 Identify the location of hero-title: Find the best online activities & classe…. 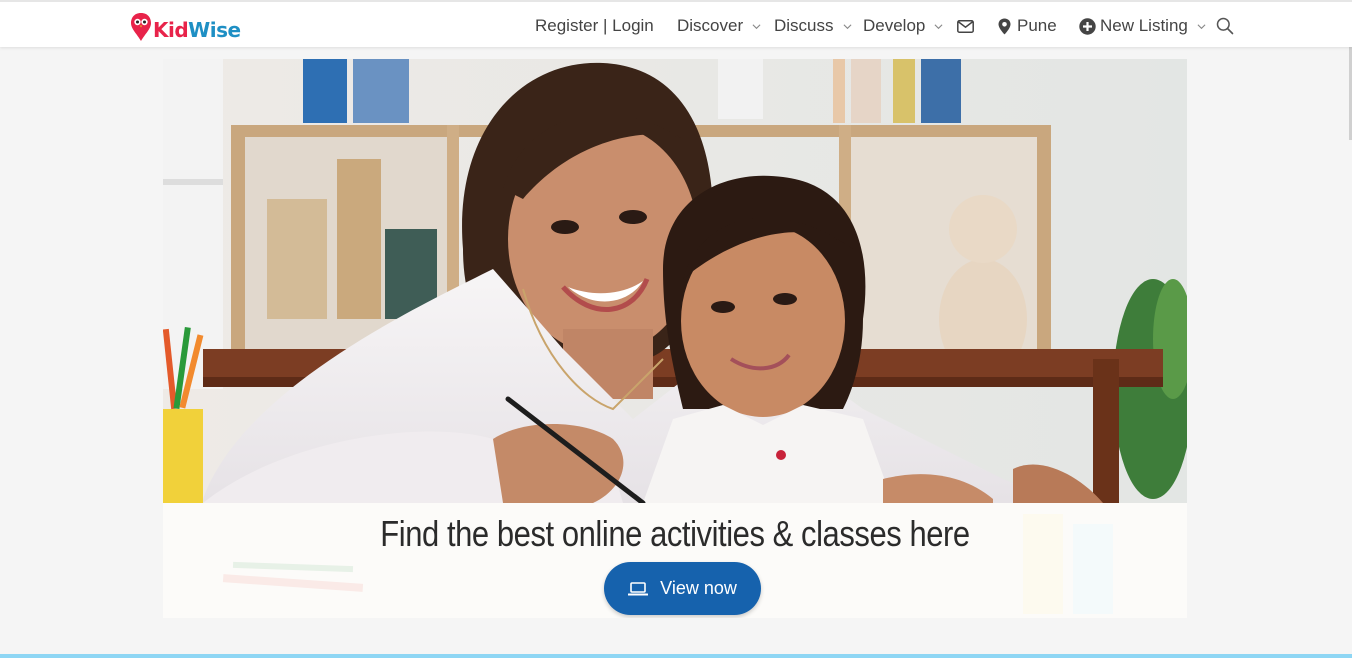
(675, 533).